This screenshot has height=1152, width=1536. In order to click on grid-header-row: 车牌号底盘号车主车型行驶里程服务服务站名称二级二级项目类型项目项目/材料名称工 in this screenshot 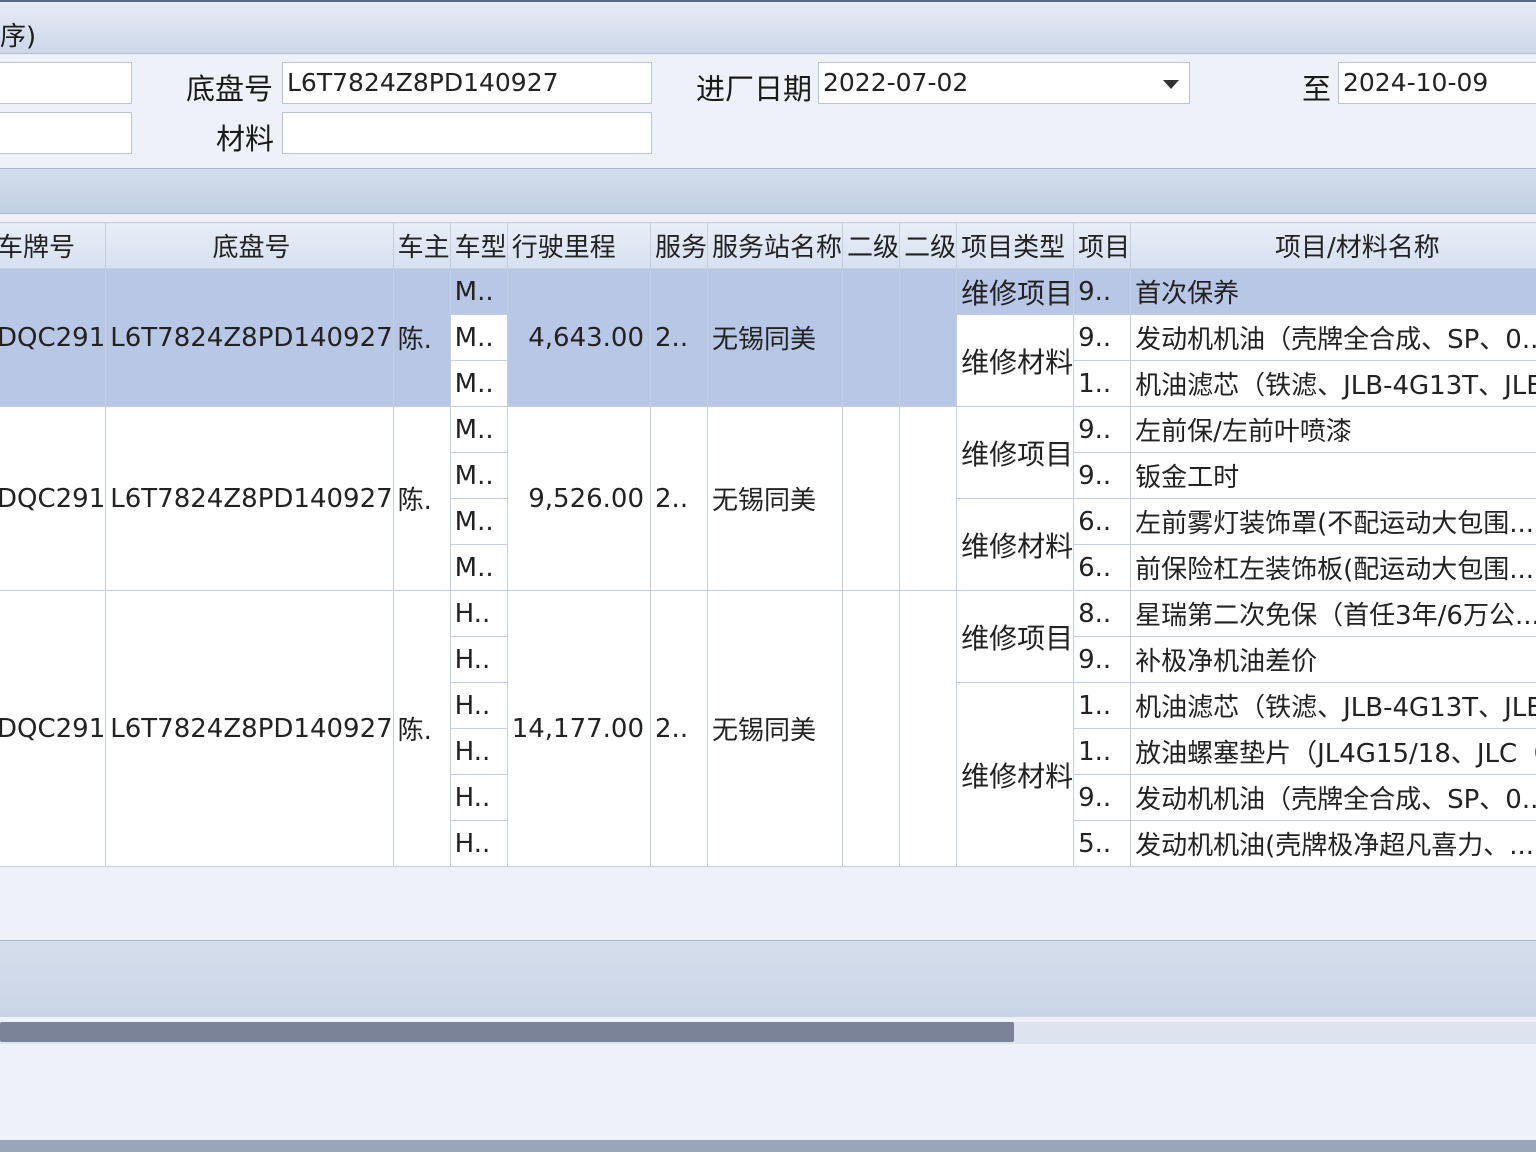, I will do `click(768, 245)`.